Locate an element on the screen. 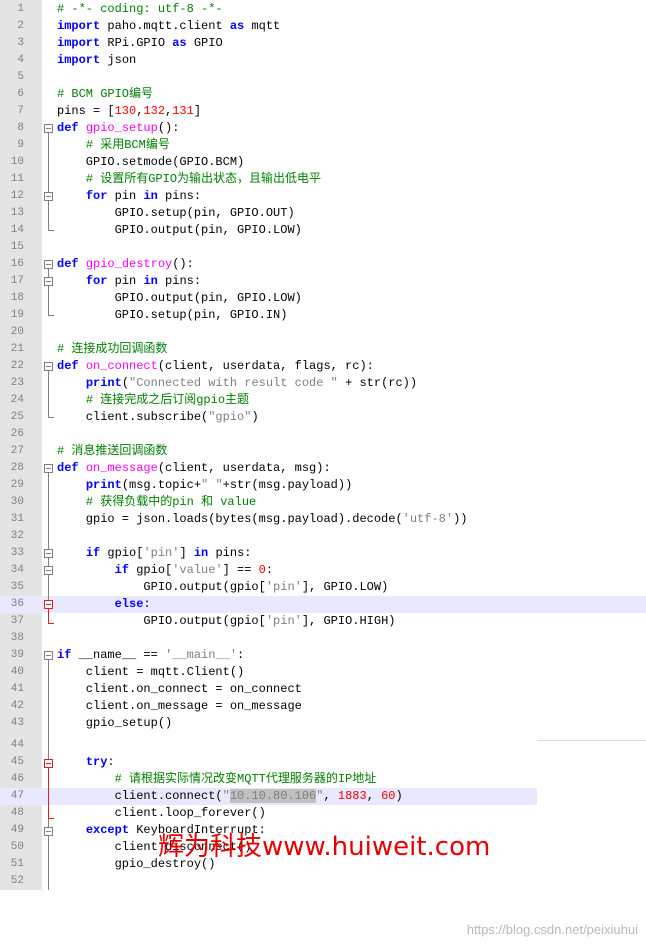  code-text: if gpio['value'] == 0: is located at coordinates (165, 570).